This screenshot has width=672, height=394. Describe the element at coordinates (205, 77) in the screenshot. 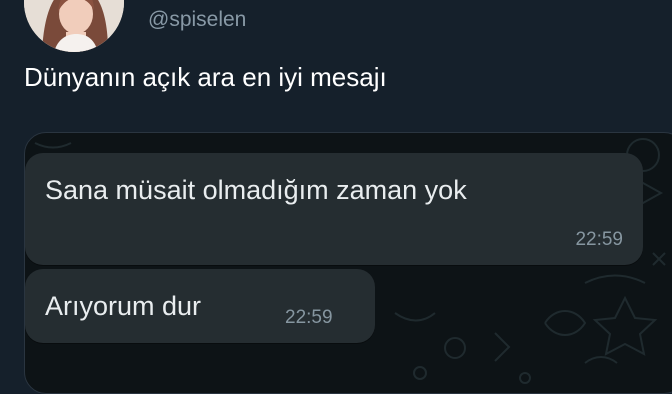

I see `tweet-text: Dünyanın açık ara en iyi mesajı` at that location.